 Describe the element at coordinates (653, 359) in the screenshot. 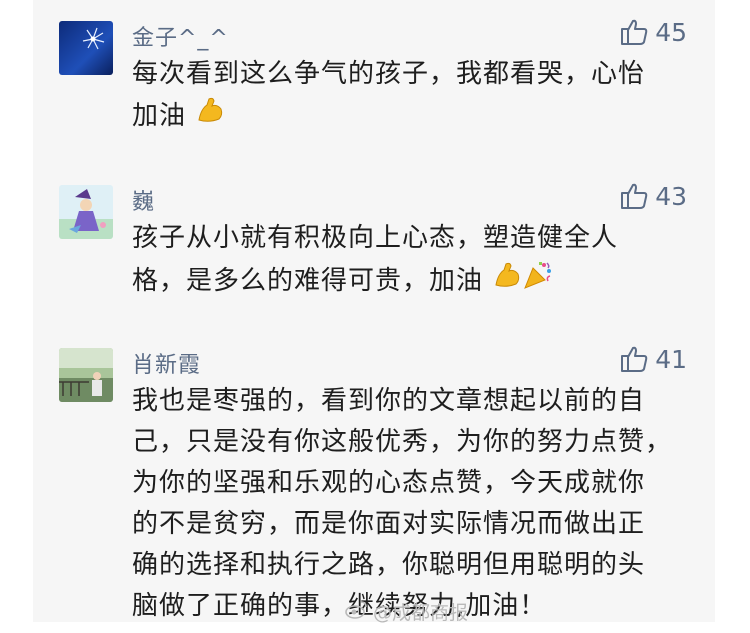

I see `like-button: 41` at that location.